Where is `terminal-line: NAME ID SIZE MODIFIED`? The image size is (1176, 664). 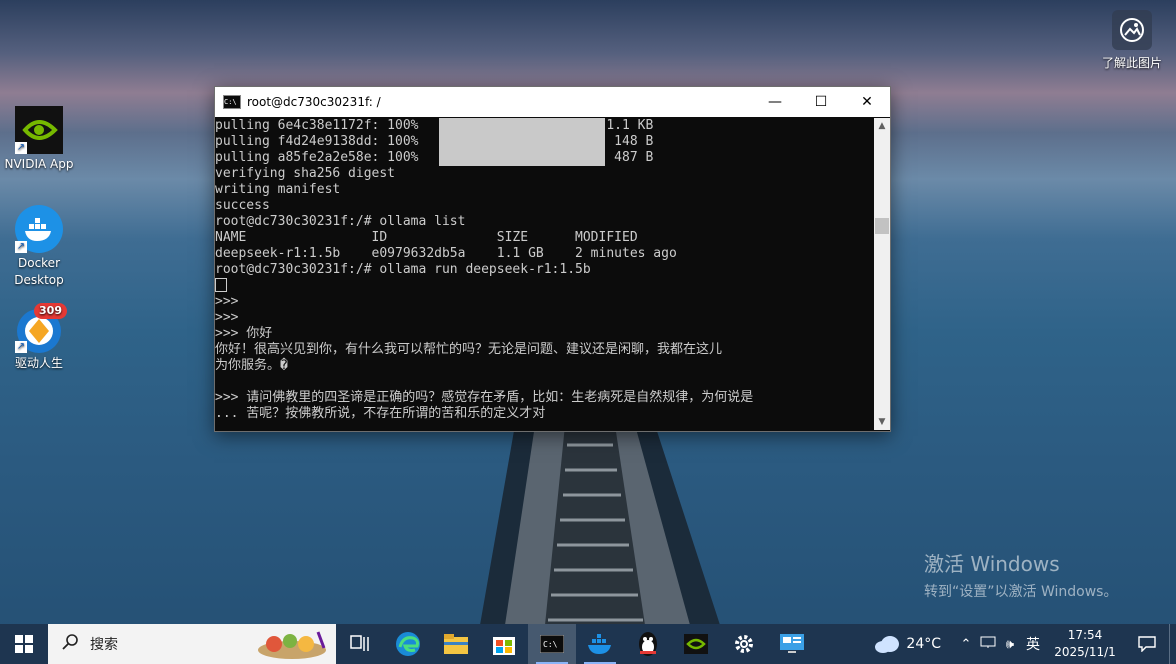 terminal-line: NAME ID SIZE MODIFIED is located at coordinates (544, 238).